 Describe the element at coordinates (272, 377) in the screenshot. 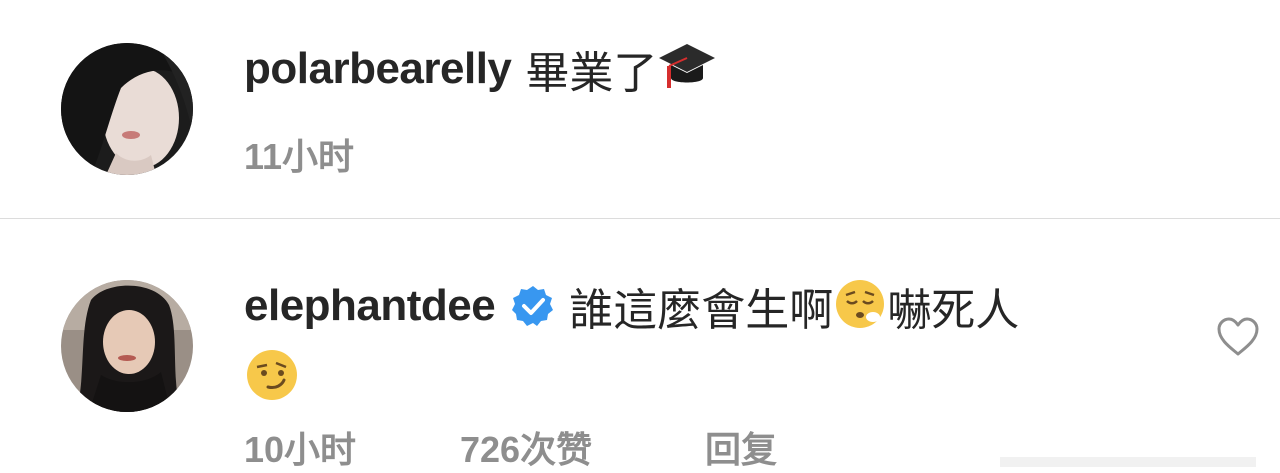

I see `smirking-face-icon` at that location.